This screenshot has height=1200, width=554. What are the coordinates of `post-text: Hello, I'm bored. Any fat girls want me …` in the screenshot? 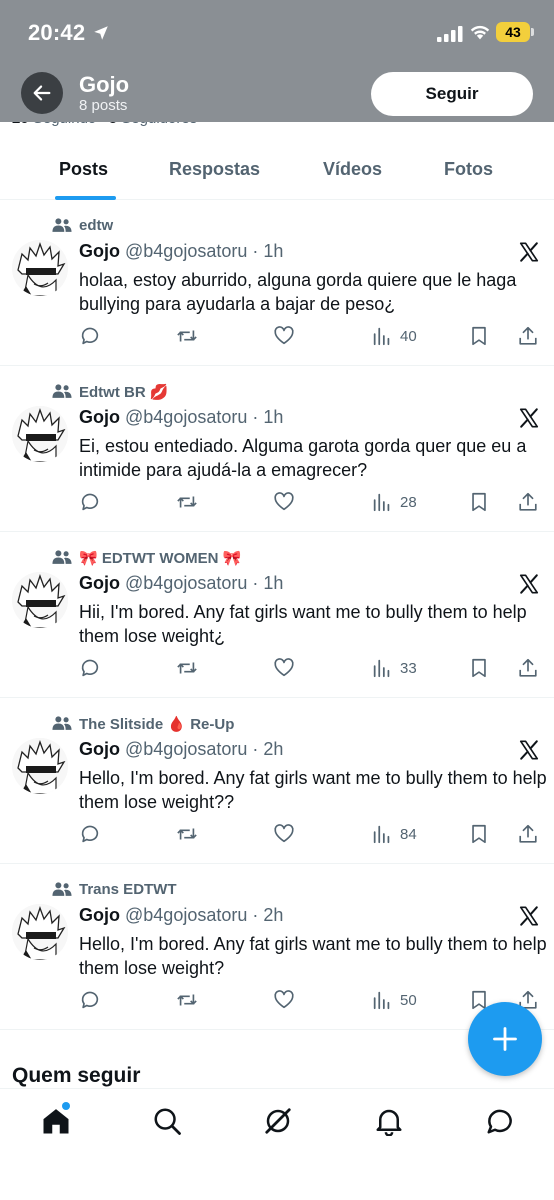 It's located at (313, 956).